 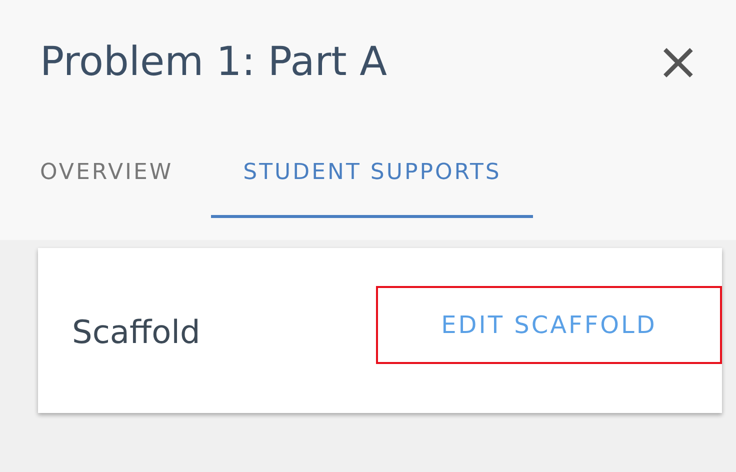 What do you see at coordinates (107, 189) in the screenshot?
I see `tab: OVERVIEW` at bounding box center [107, 189].